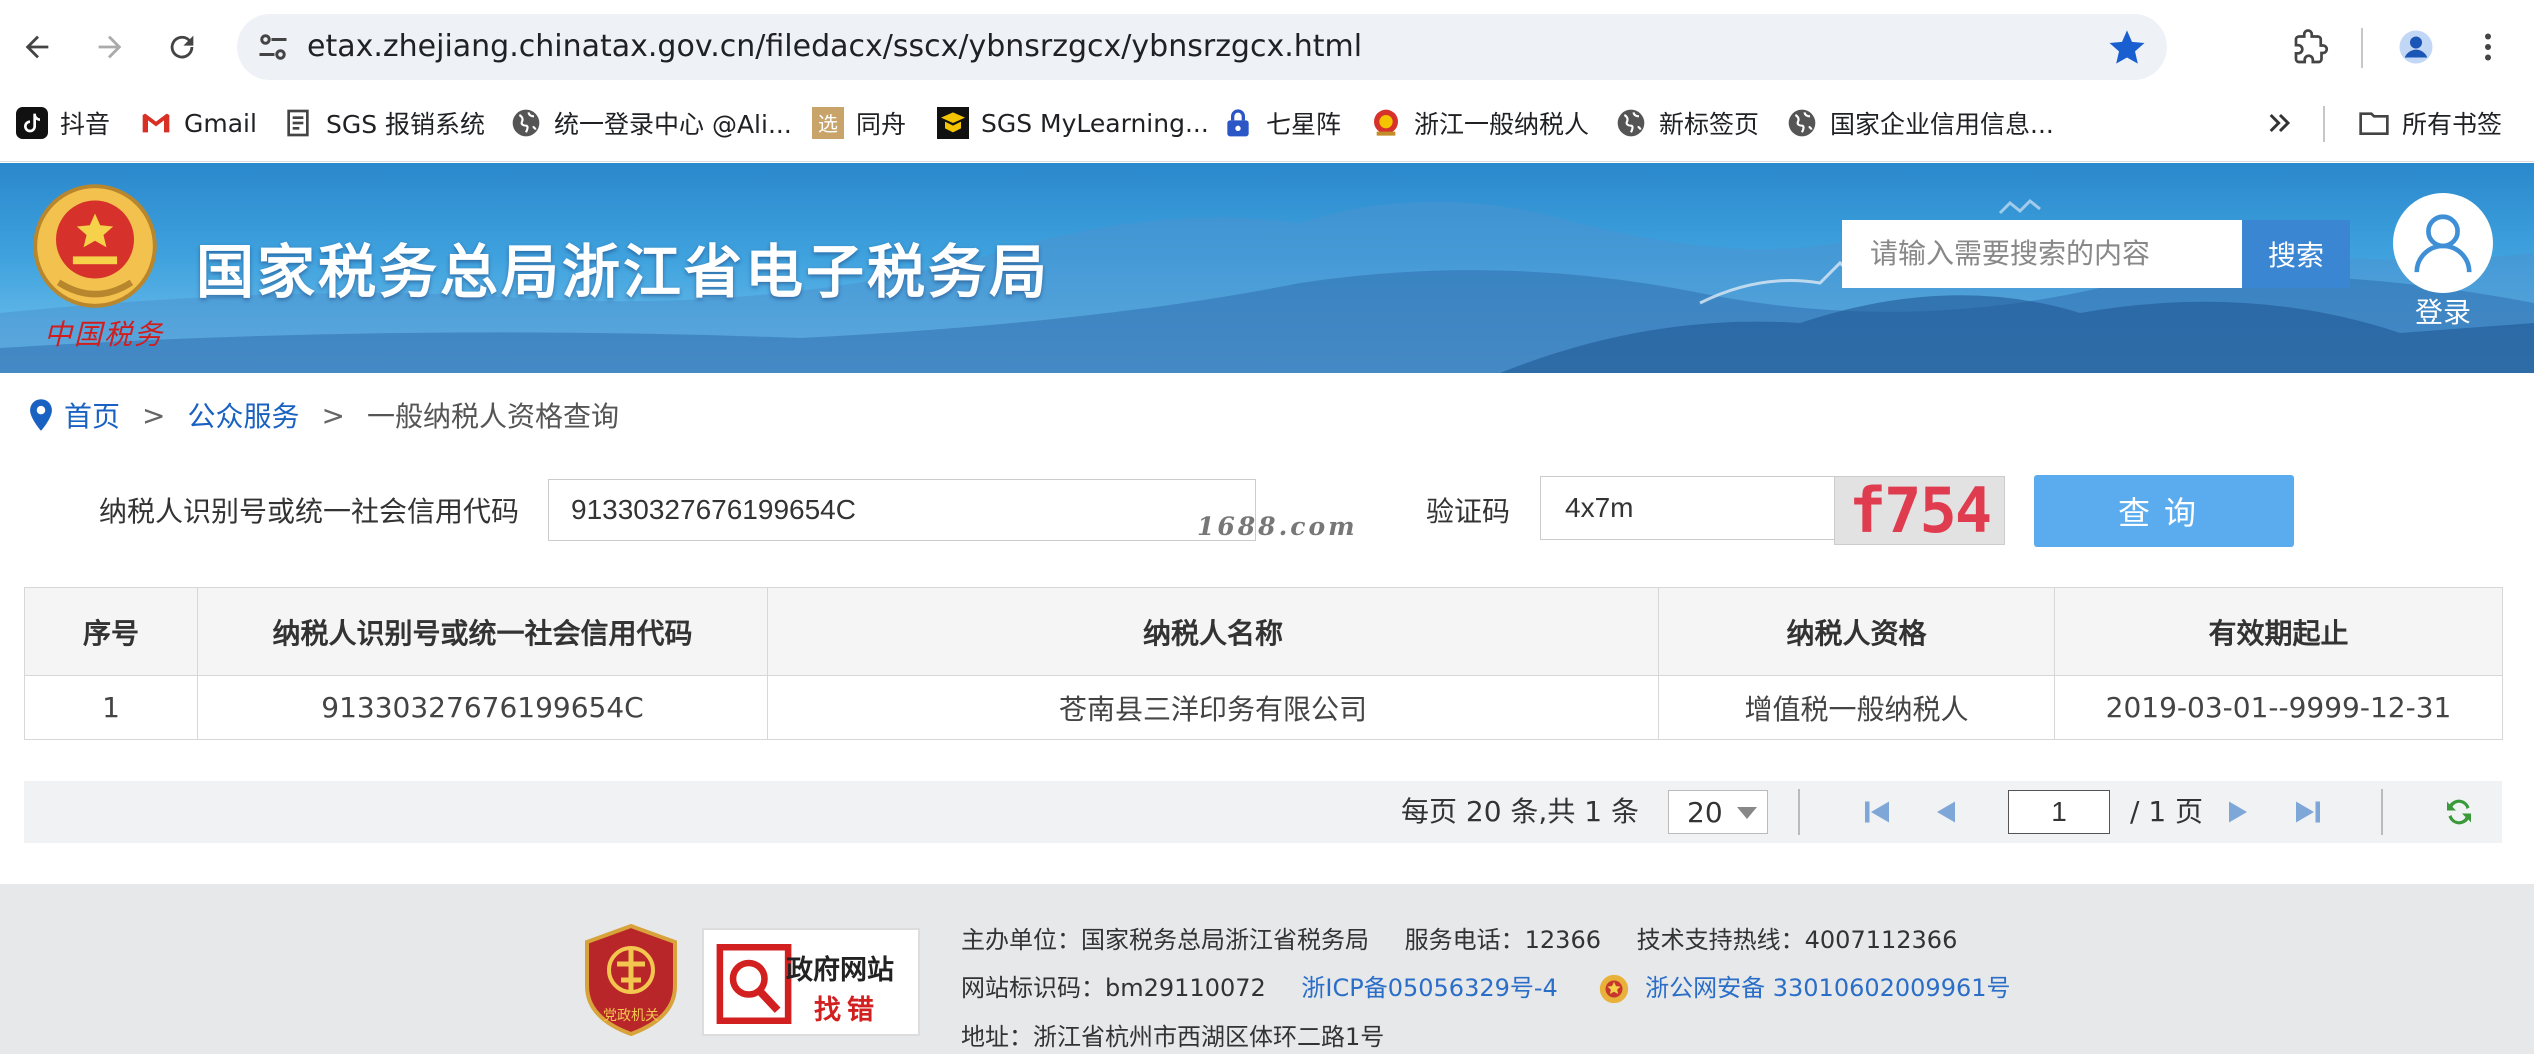 This screenshot has height=1054, width=2534. I want to click on bookmark-tongzhou: 选 同舟, so click(859, 123).